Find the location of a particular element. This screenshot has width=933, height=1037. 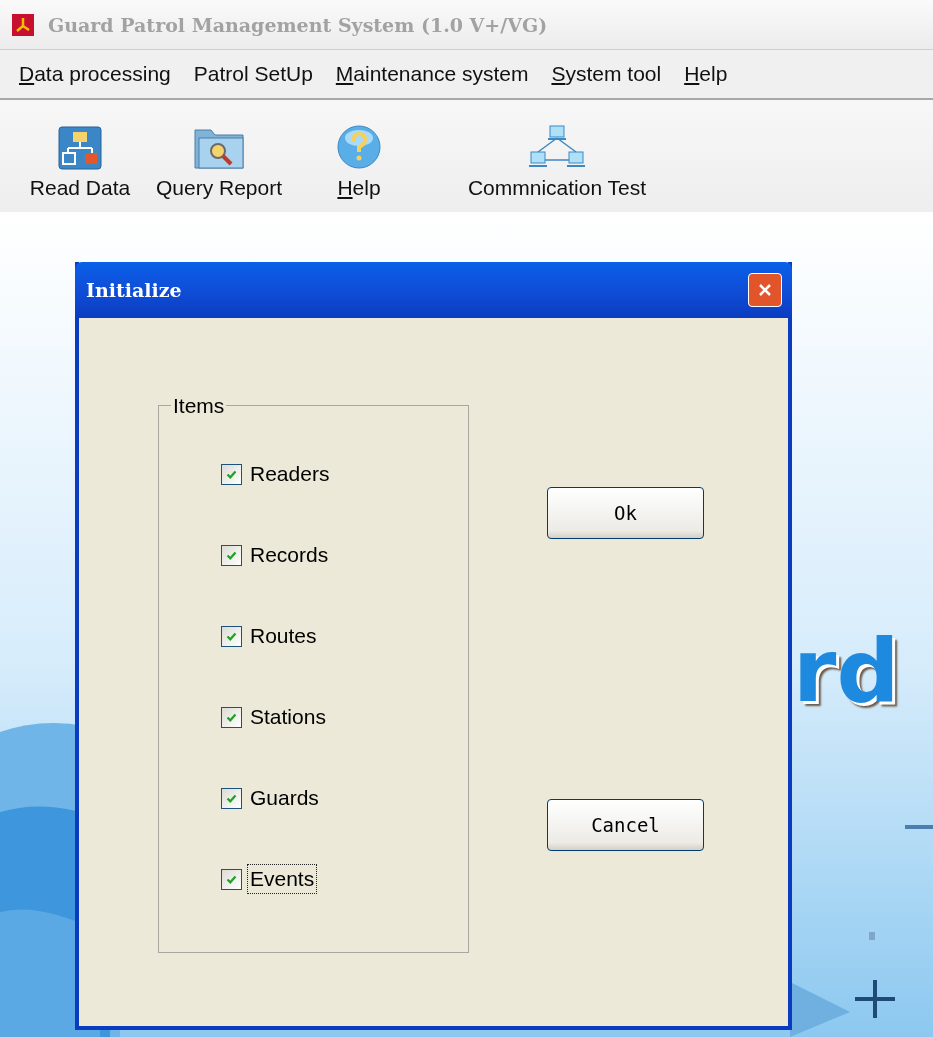

menu-item: Maintenance system is located at coordinates (432, 74).